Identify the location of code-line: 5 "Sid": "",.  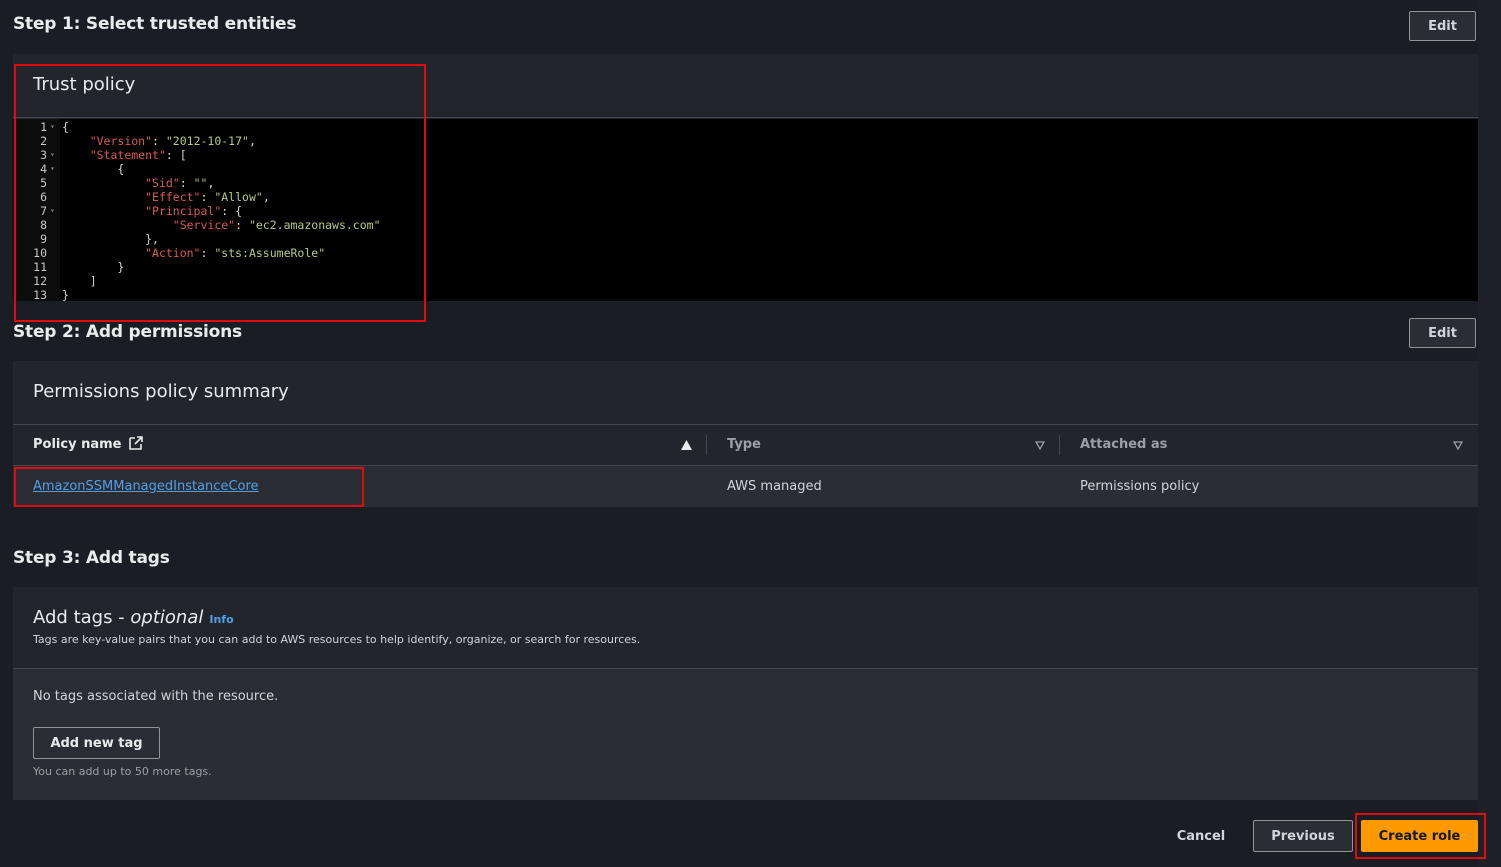
(745, 183).